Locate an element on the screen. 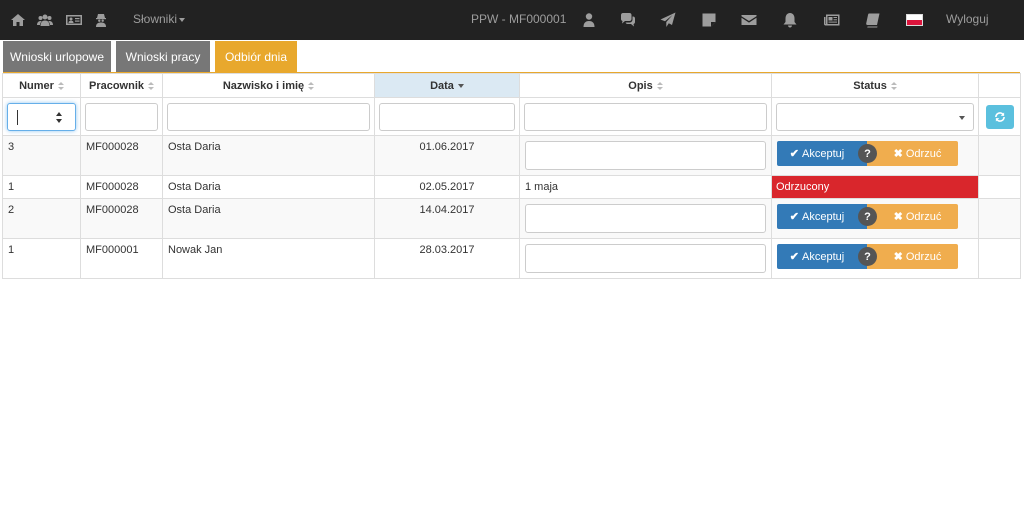 This screenshot has width=1024, height=520. cell-data: 01.06.2017 is located at coordinates (447, 155).